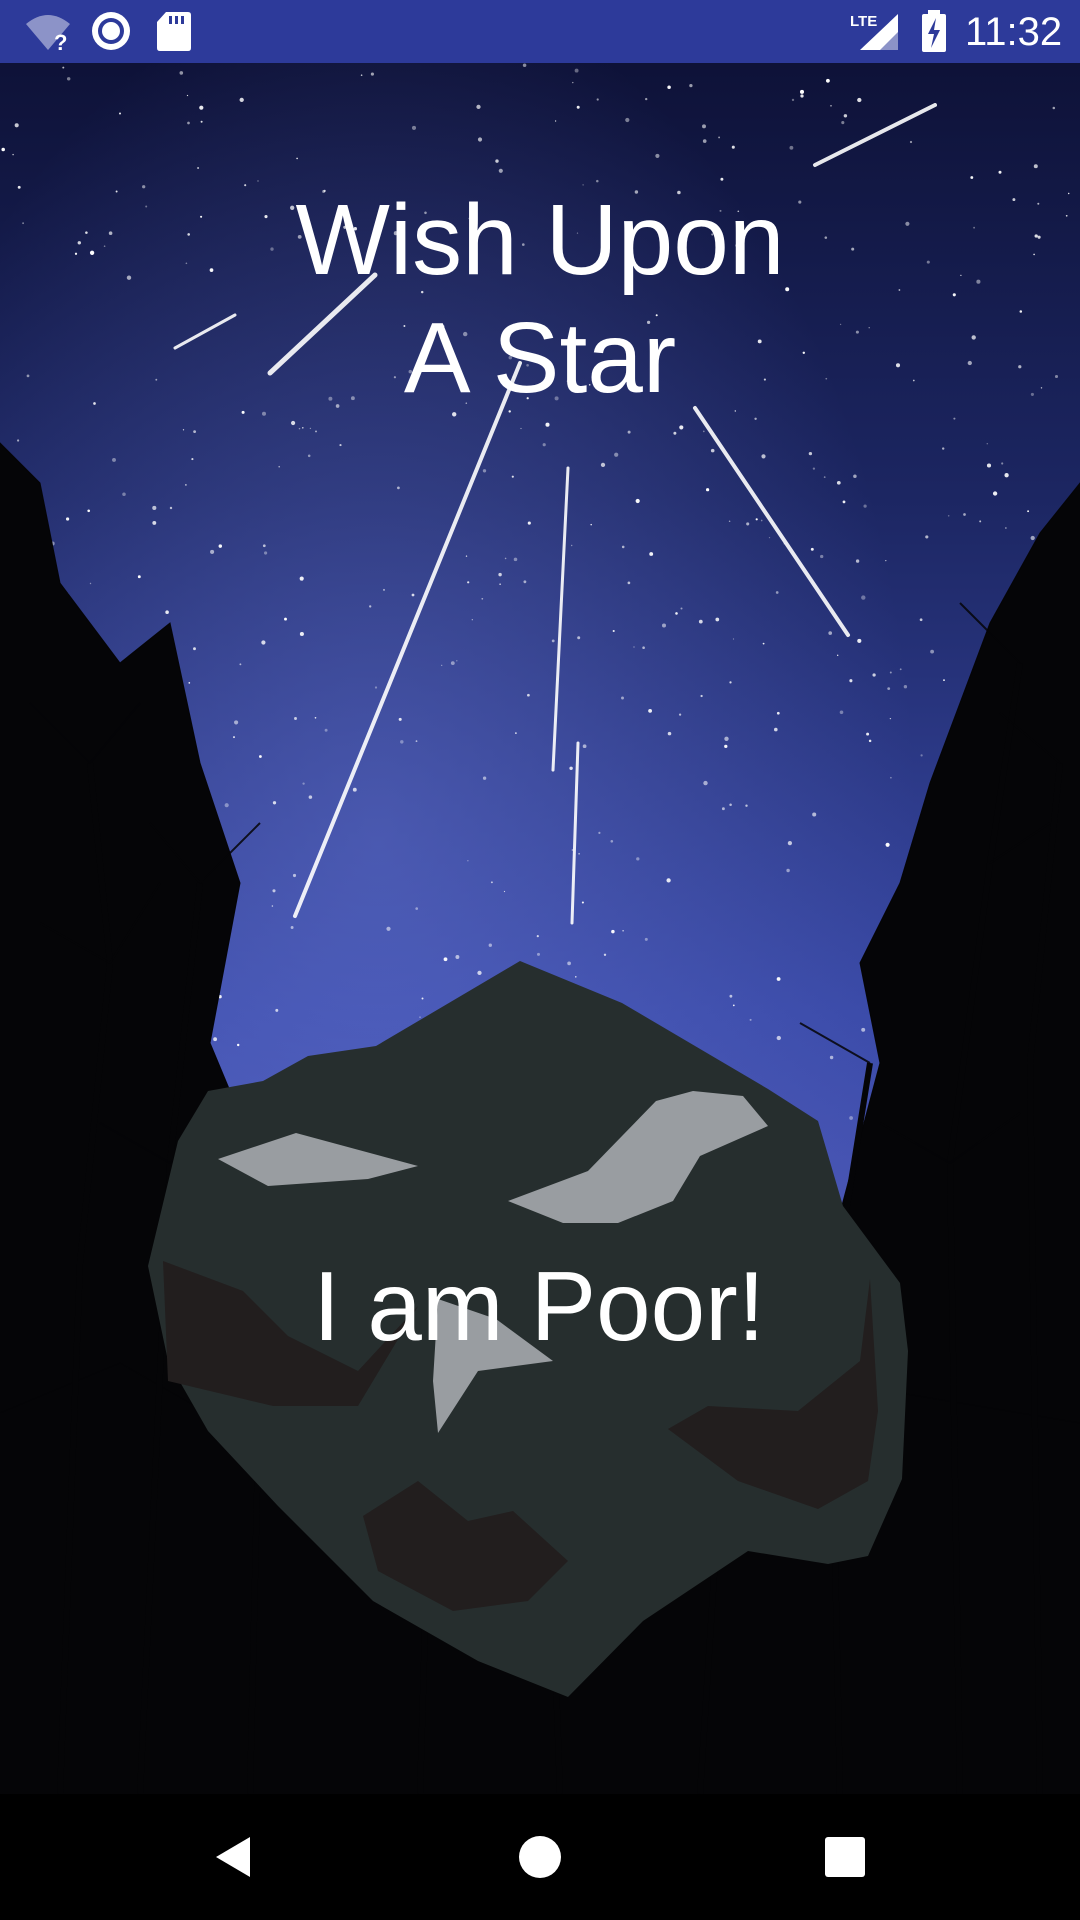 The image size is (1080, 1920). I want to click on recents-icon, so click(845, 1857).